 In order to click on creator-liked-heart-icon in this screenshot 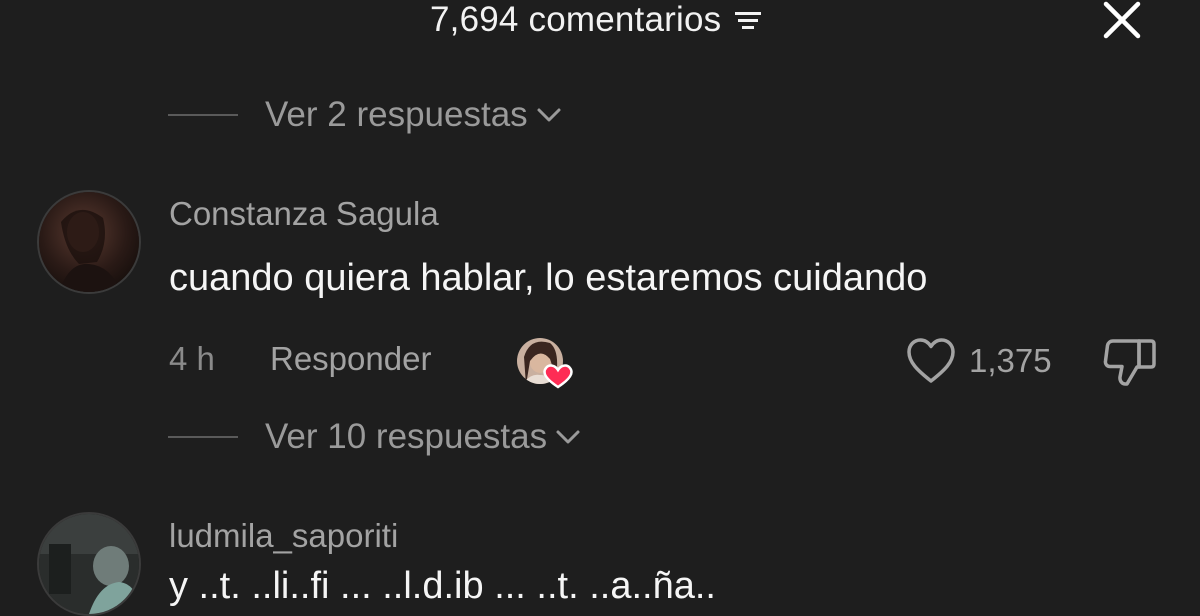, I will do `click(545, 363)`.